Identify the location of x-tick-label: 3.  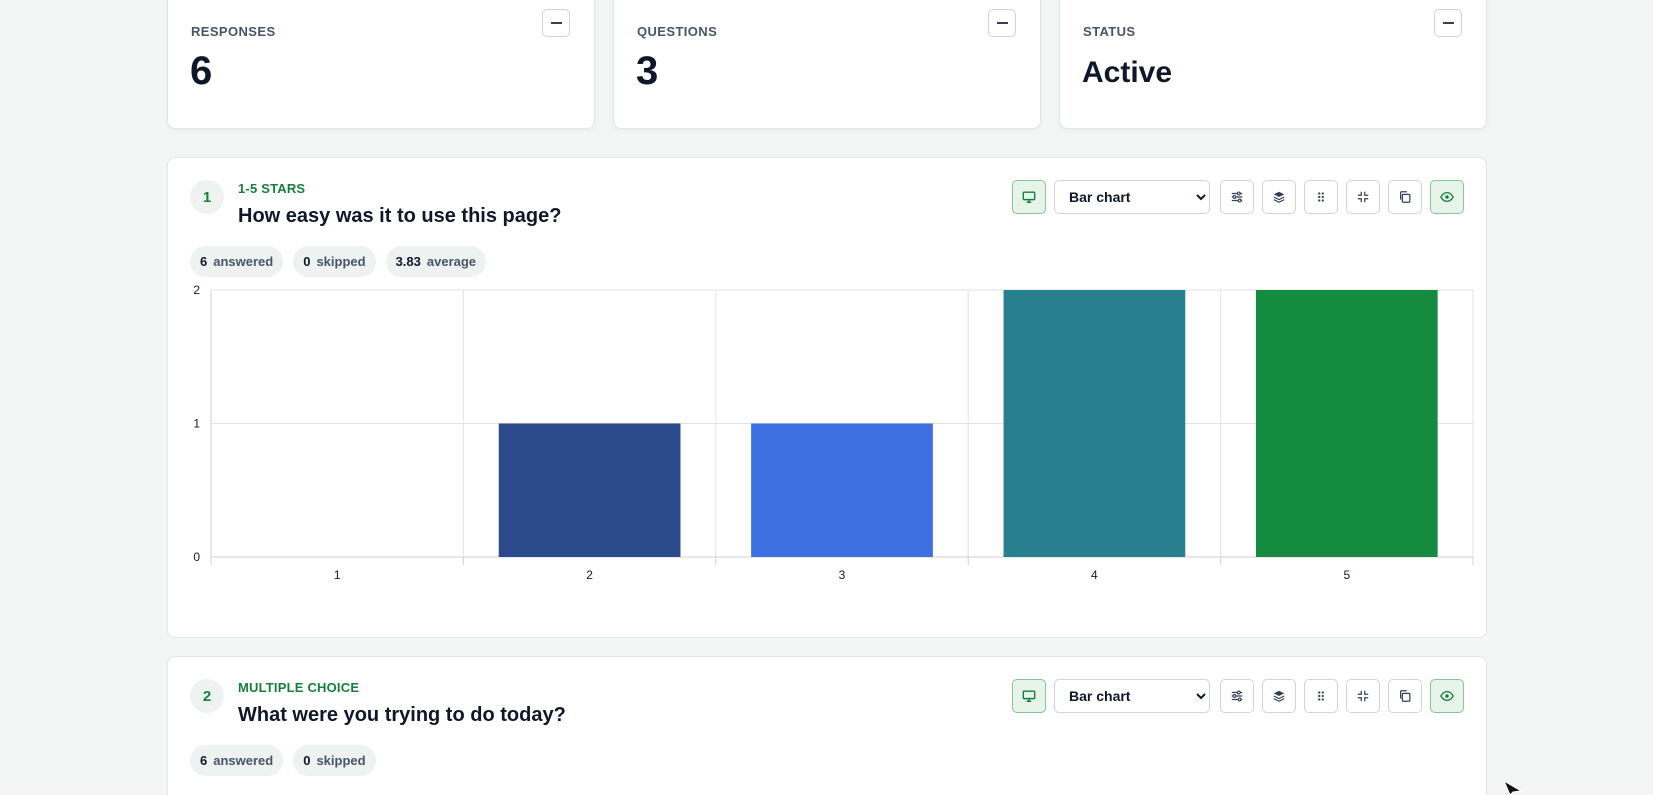
(842, 575).